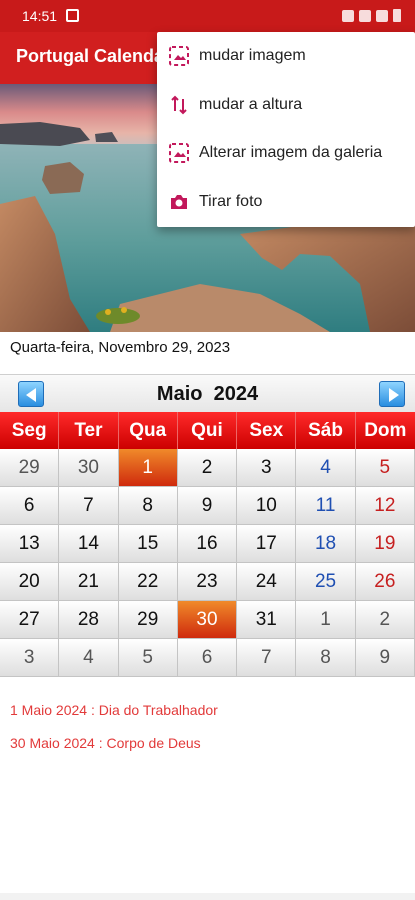 This screenshot has width=415, height=900. I want to click on weekday-label: Sáb, so click(326, 430).